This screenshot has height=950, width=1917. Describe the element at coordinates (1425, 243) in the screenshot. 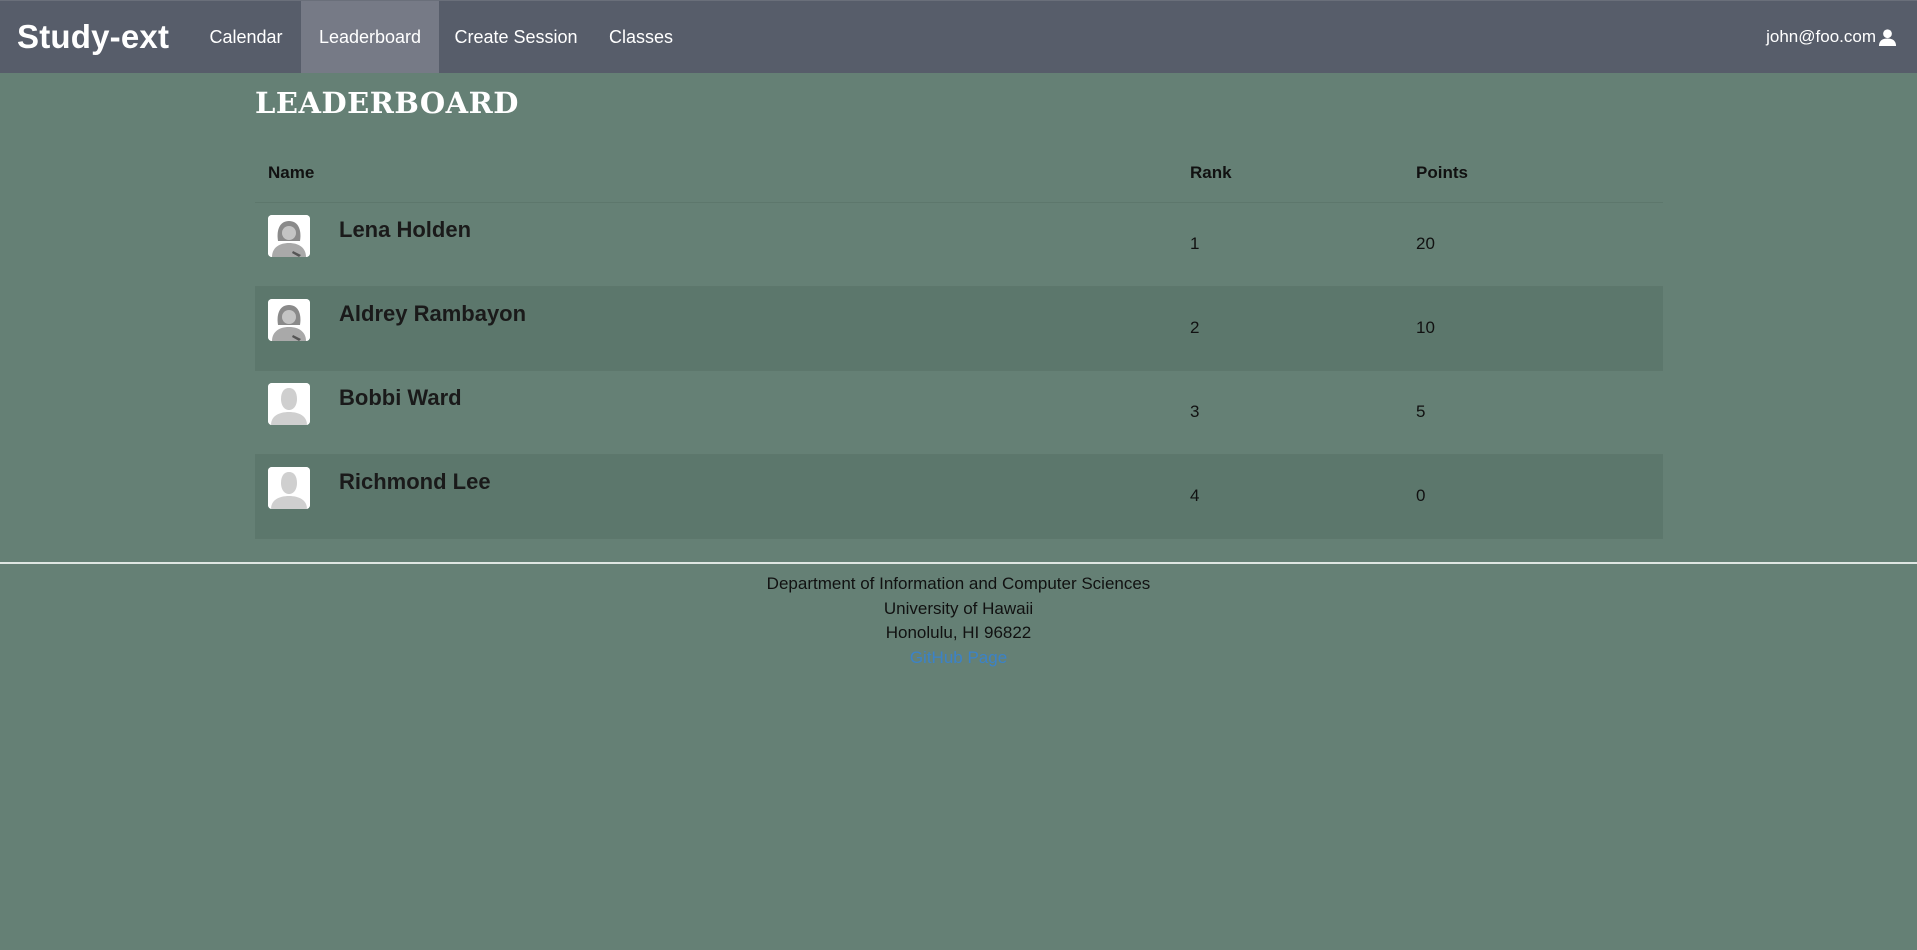

I see `player-points: 20` at that location.